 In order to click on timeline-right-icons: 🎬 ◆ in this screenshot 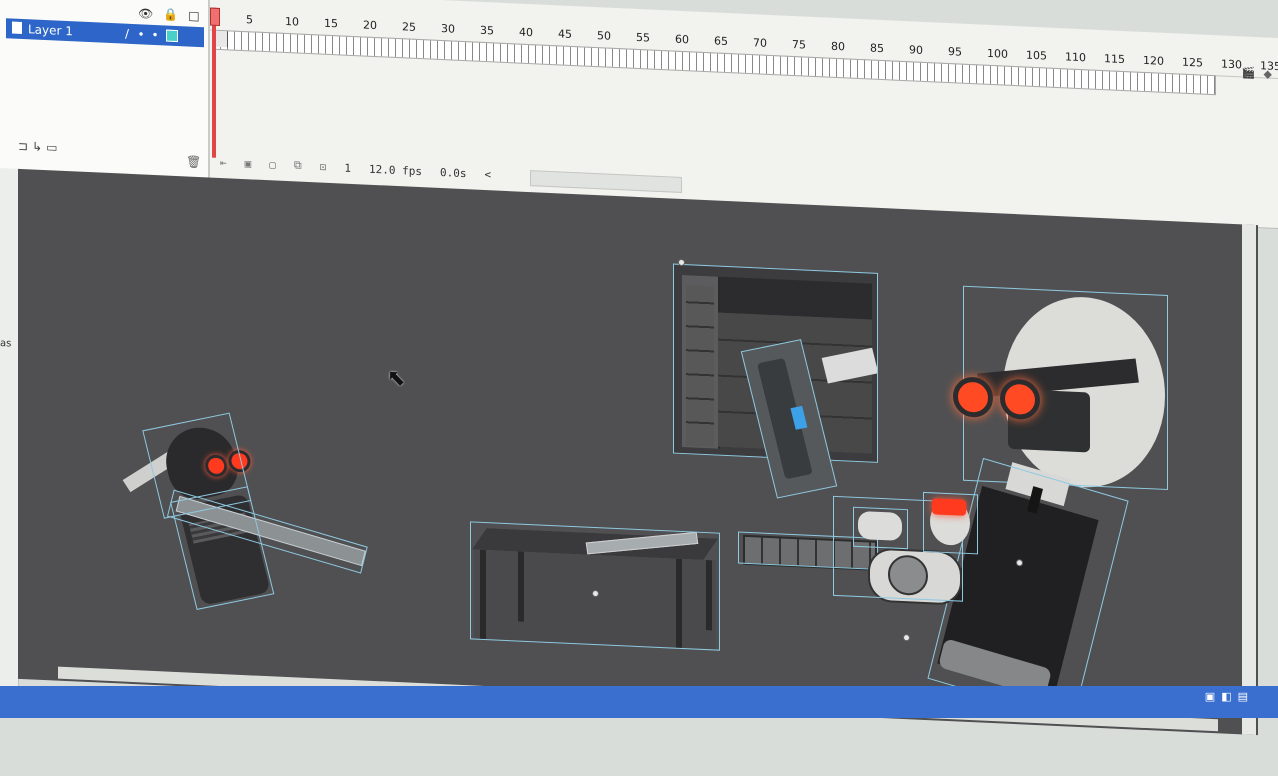, I will do `click(1257, 73)`.